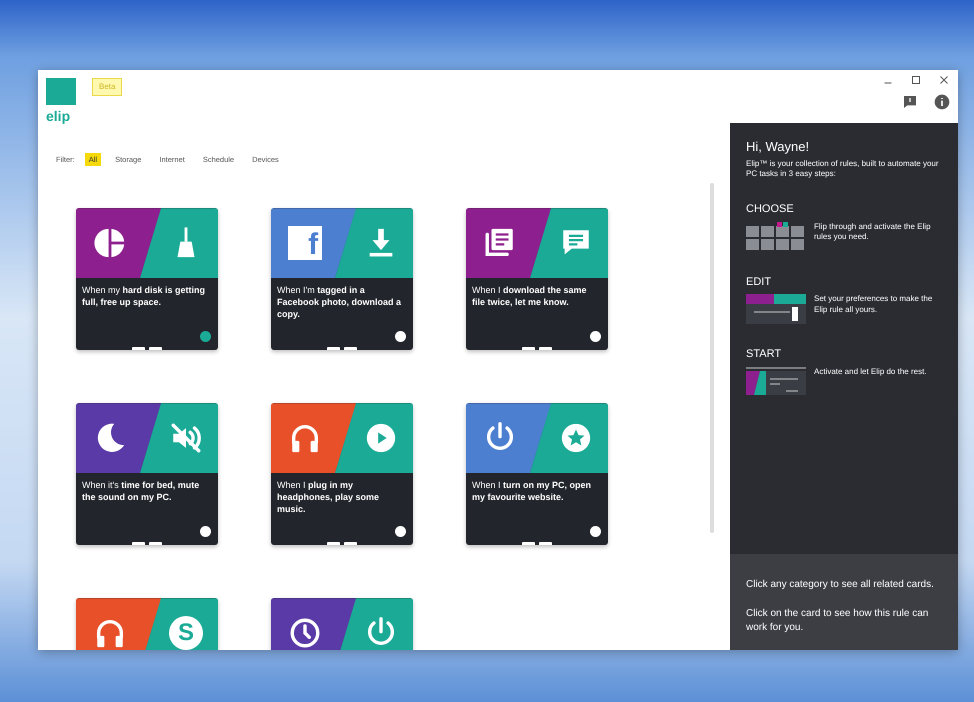  Describe the element at coordinates (712, 358) in the screenshot. I see `scrollbar` at that location.